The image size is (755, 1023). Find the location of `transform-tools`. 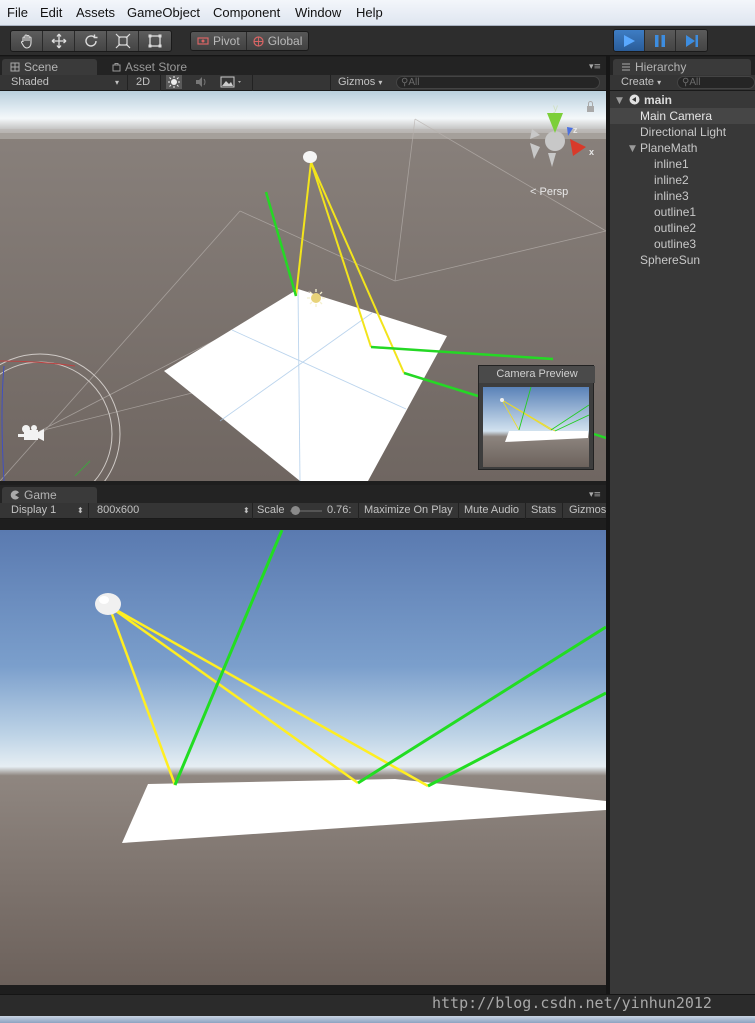

transform-tools is located at coordinates (91, 41).